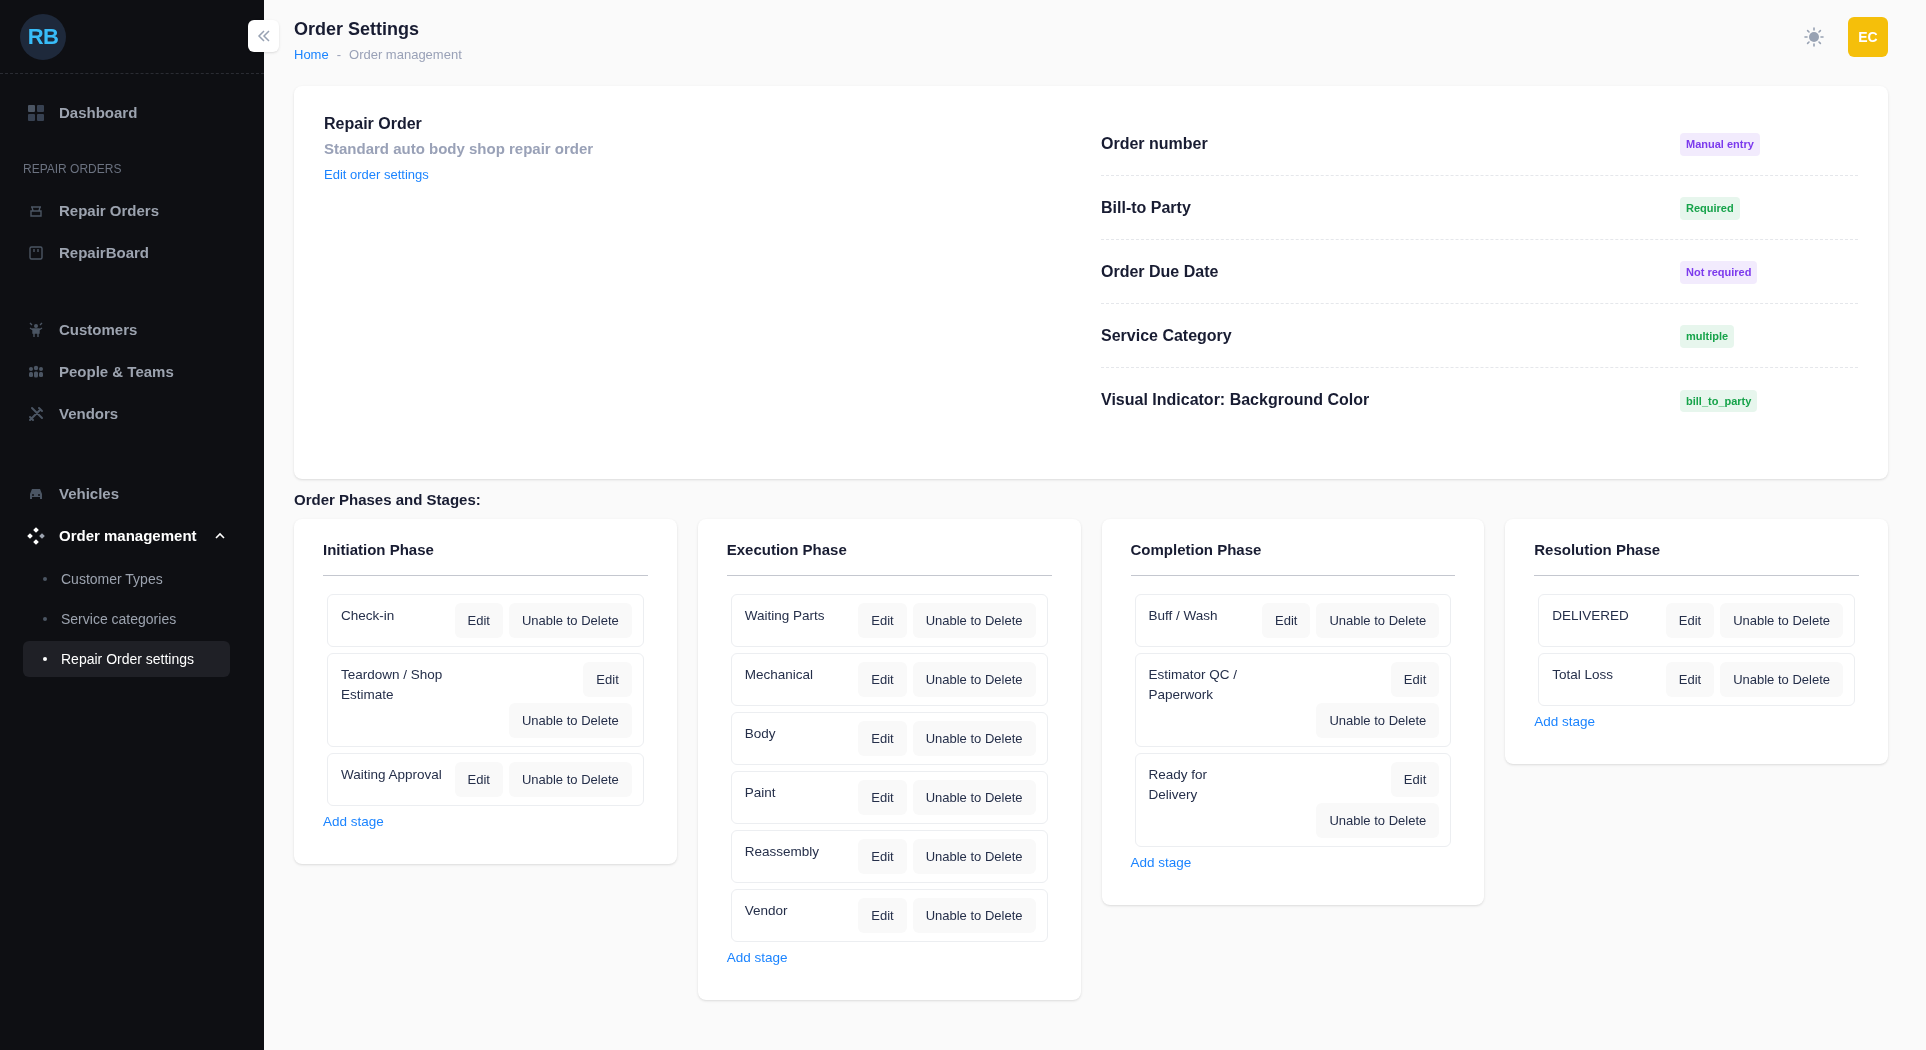  I want to click on stage-name: Total Loss, so click(1583, 675).